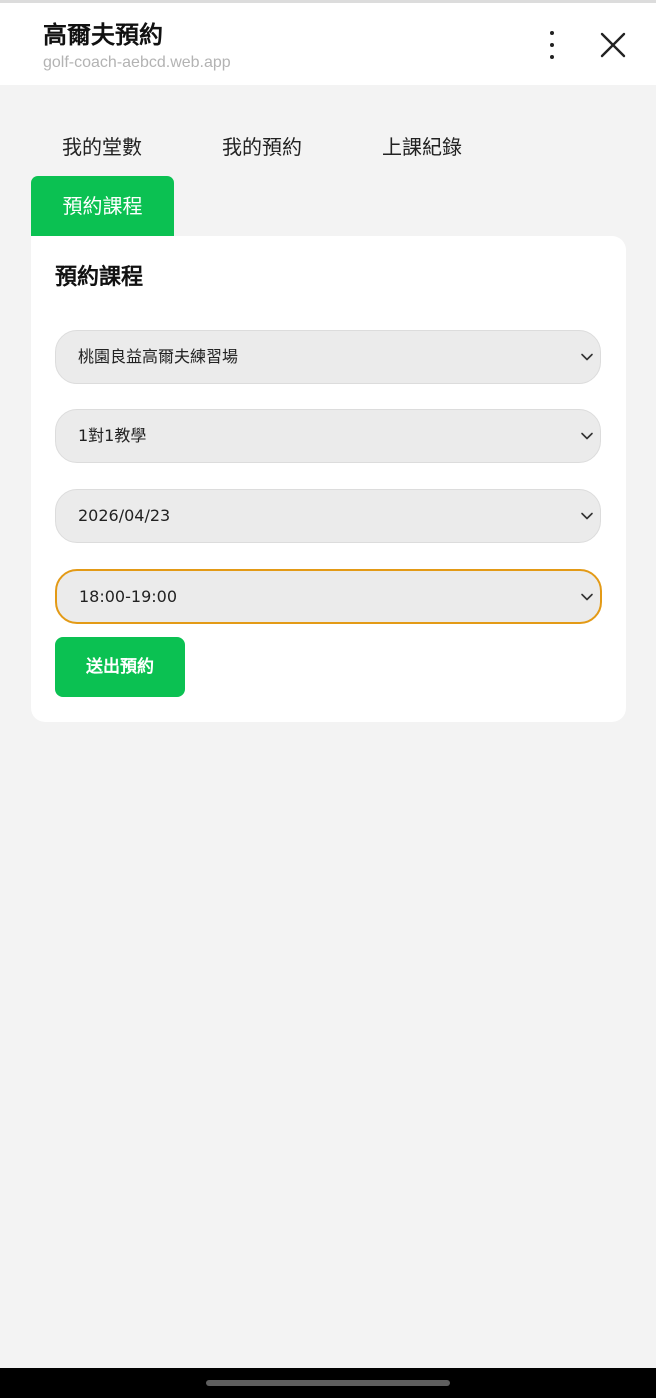 The image size is (656, 1398). I want to click on system-navigation-bar, so click(328, 1383).